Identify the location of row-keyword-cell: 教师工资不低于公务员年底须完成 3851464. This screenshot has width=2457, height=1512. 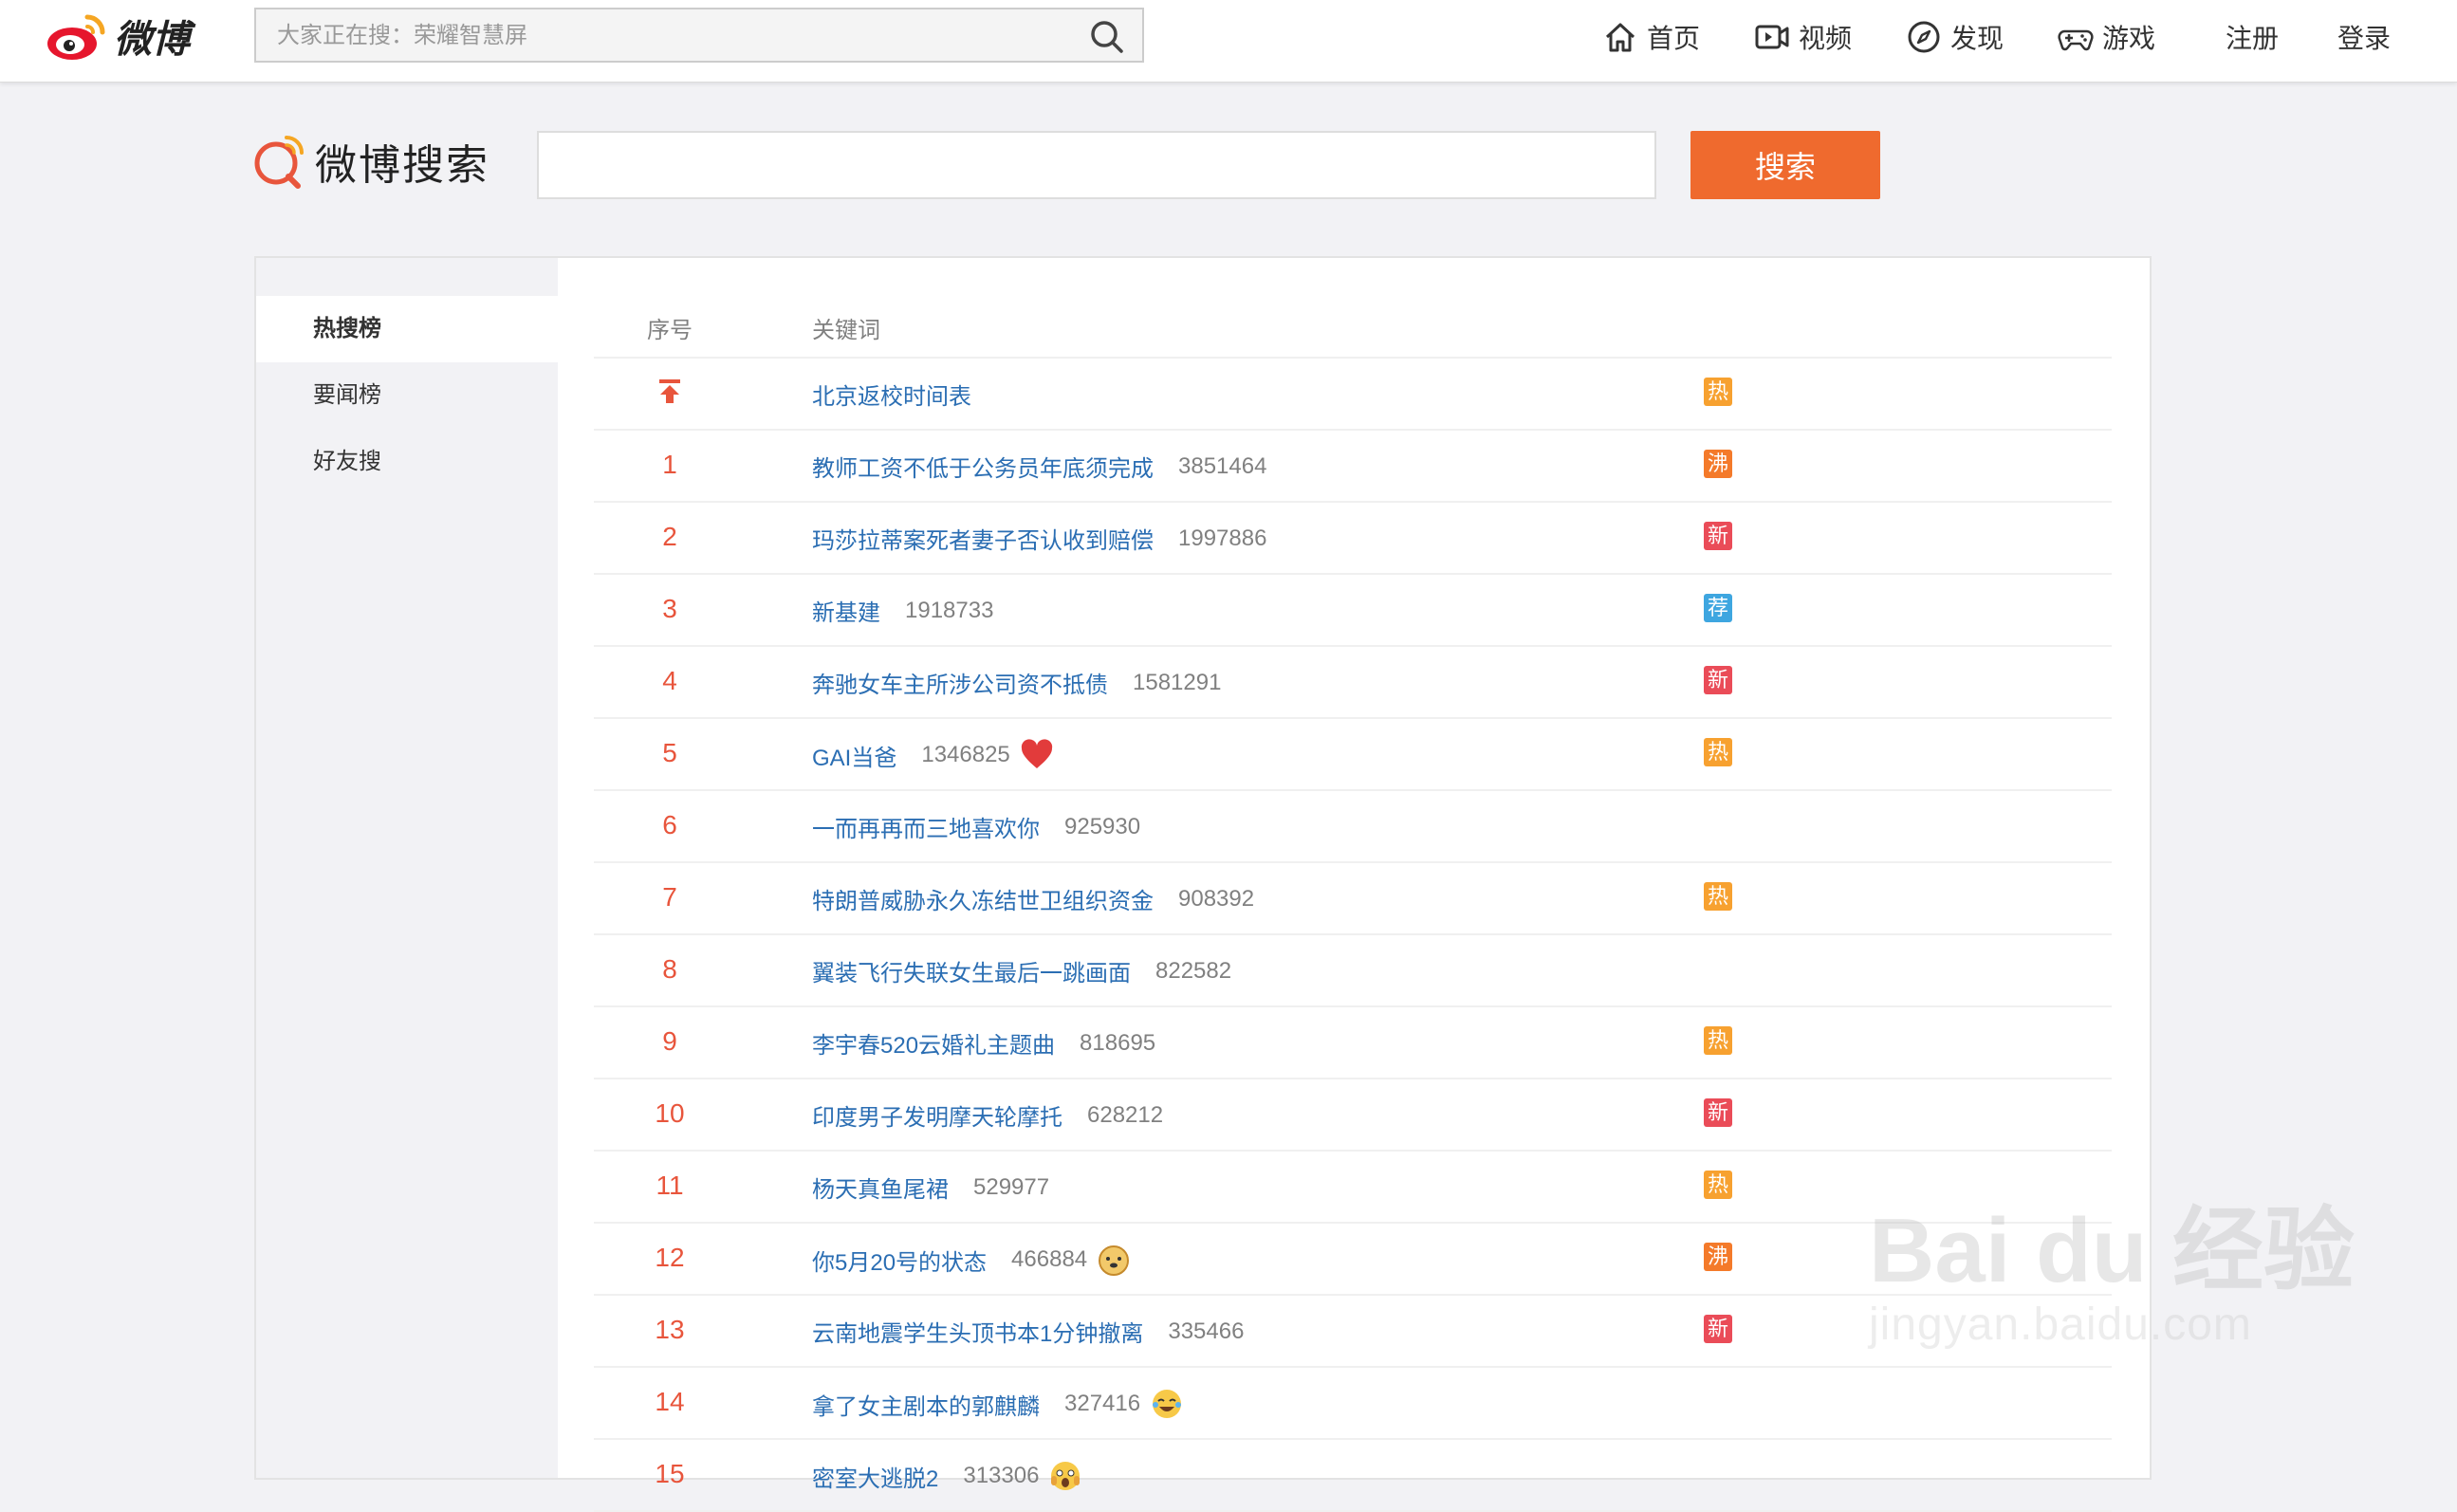
(1039, 466).